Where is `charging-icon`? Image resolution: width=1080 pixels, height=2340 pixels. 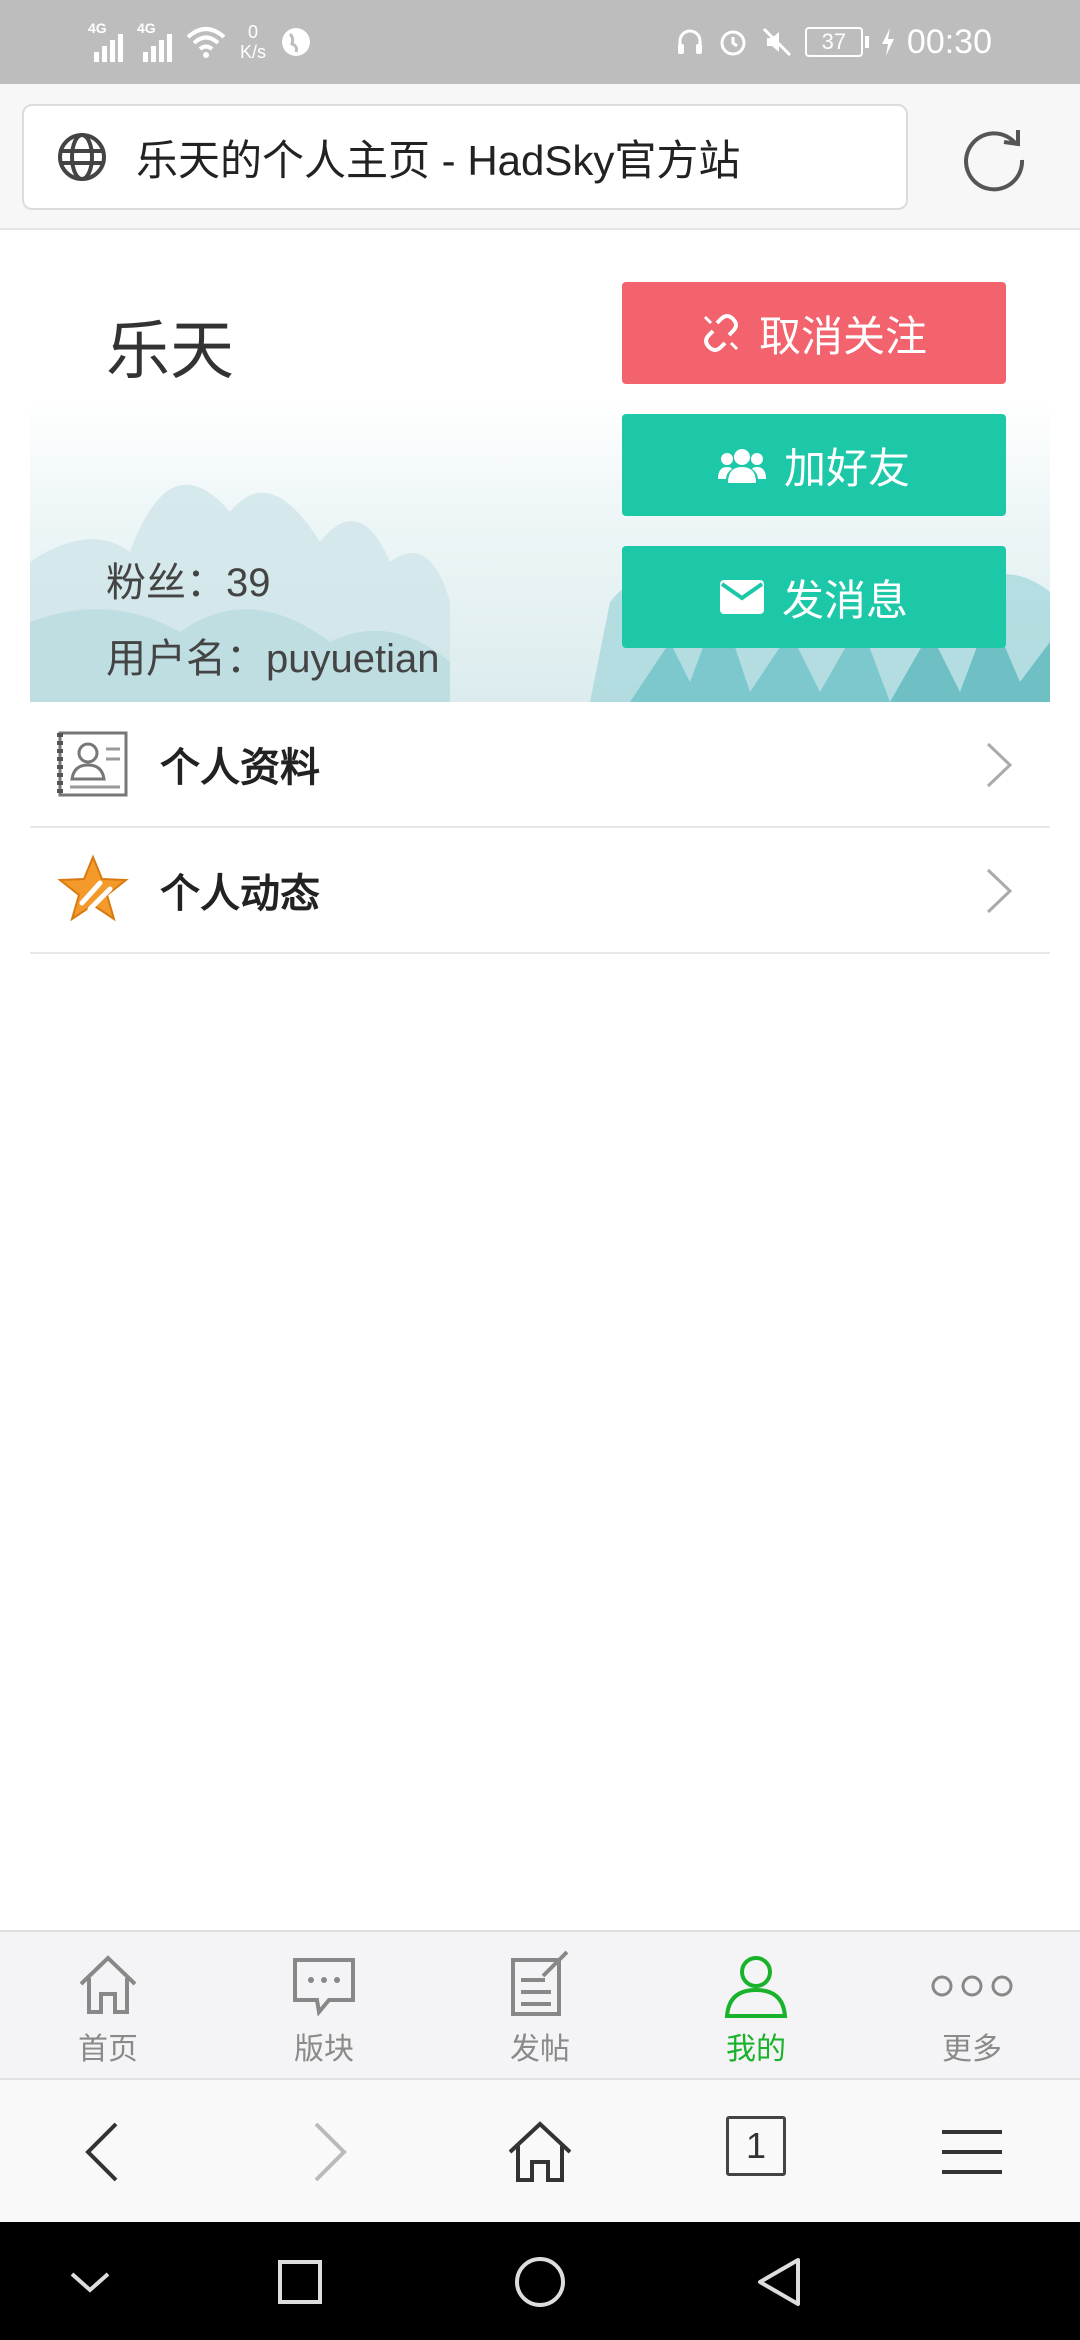 charging-icon is located at coordinates (887, 42).